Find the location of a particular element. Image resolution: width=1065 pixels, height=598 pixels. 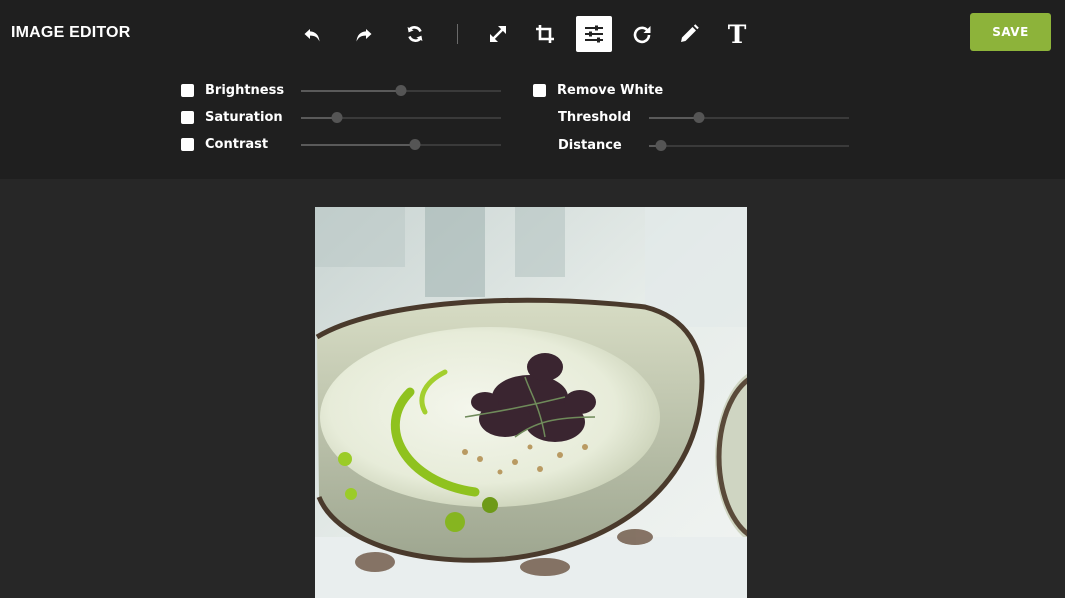

reset-button is located at coordinates (415, 34).